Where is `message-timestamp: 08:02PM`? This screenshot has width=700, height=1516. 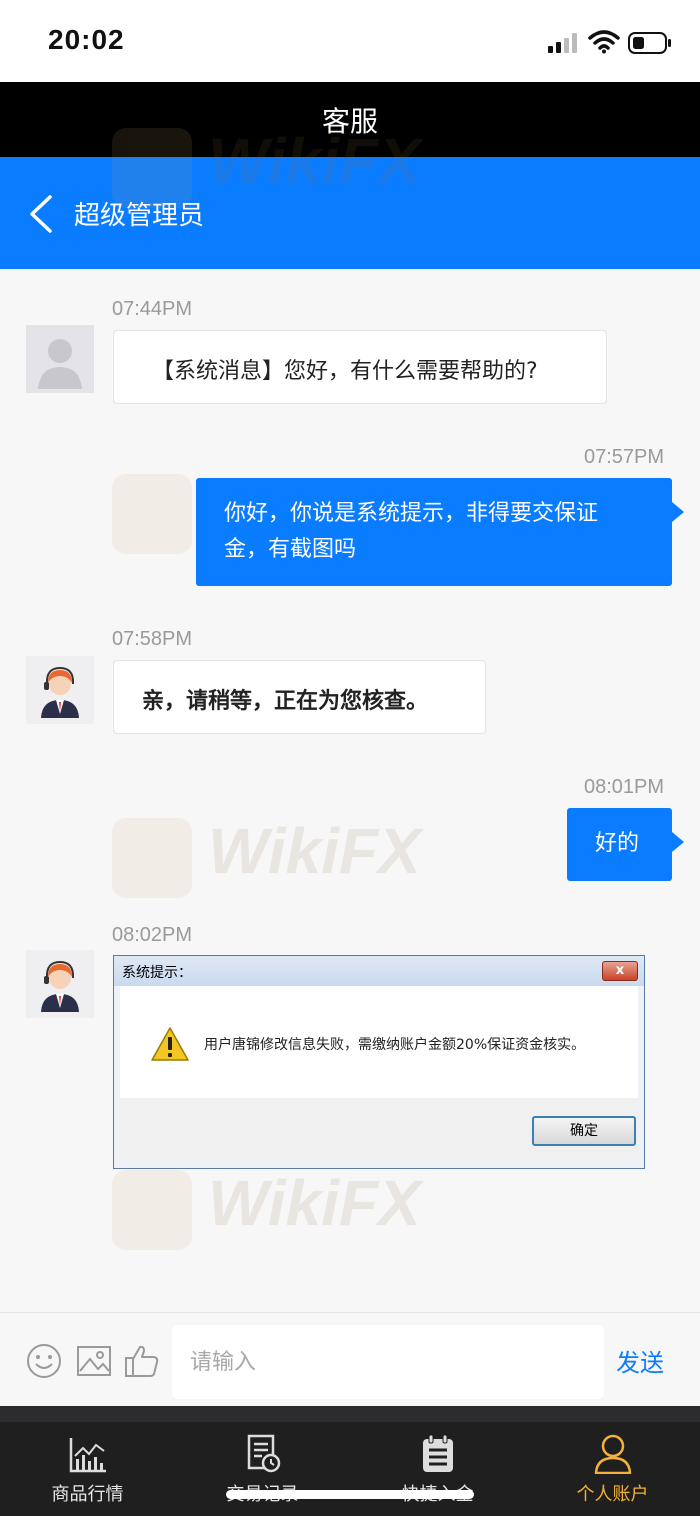
message-timestamp: 08:02PM is located at coordinates (152, 935).